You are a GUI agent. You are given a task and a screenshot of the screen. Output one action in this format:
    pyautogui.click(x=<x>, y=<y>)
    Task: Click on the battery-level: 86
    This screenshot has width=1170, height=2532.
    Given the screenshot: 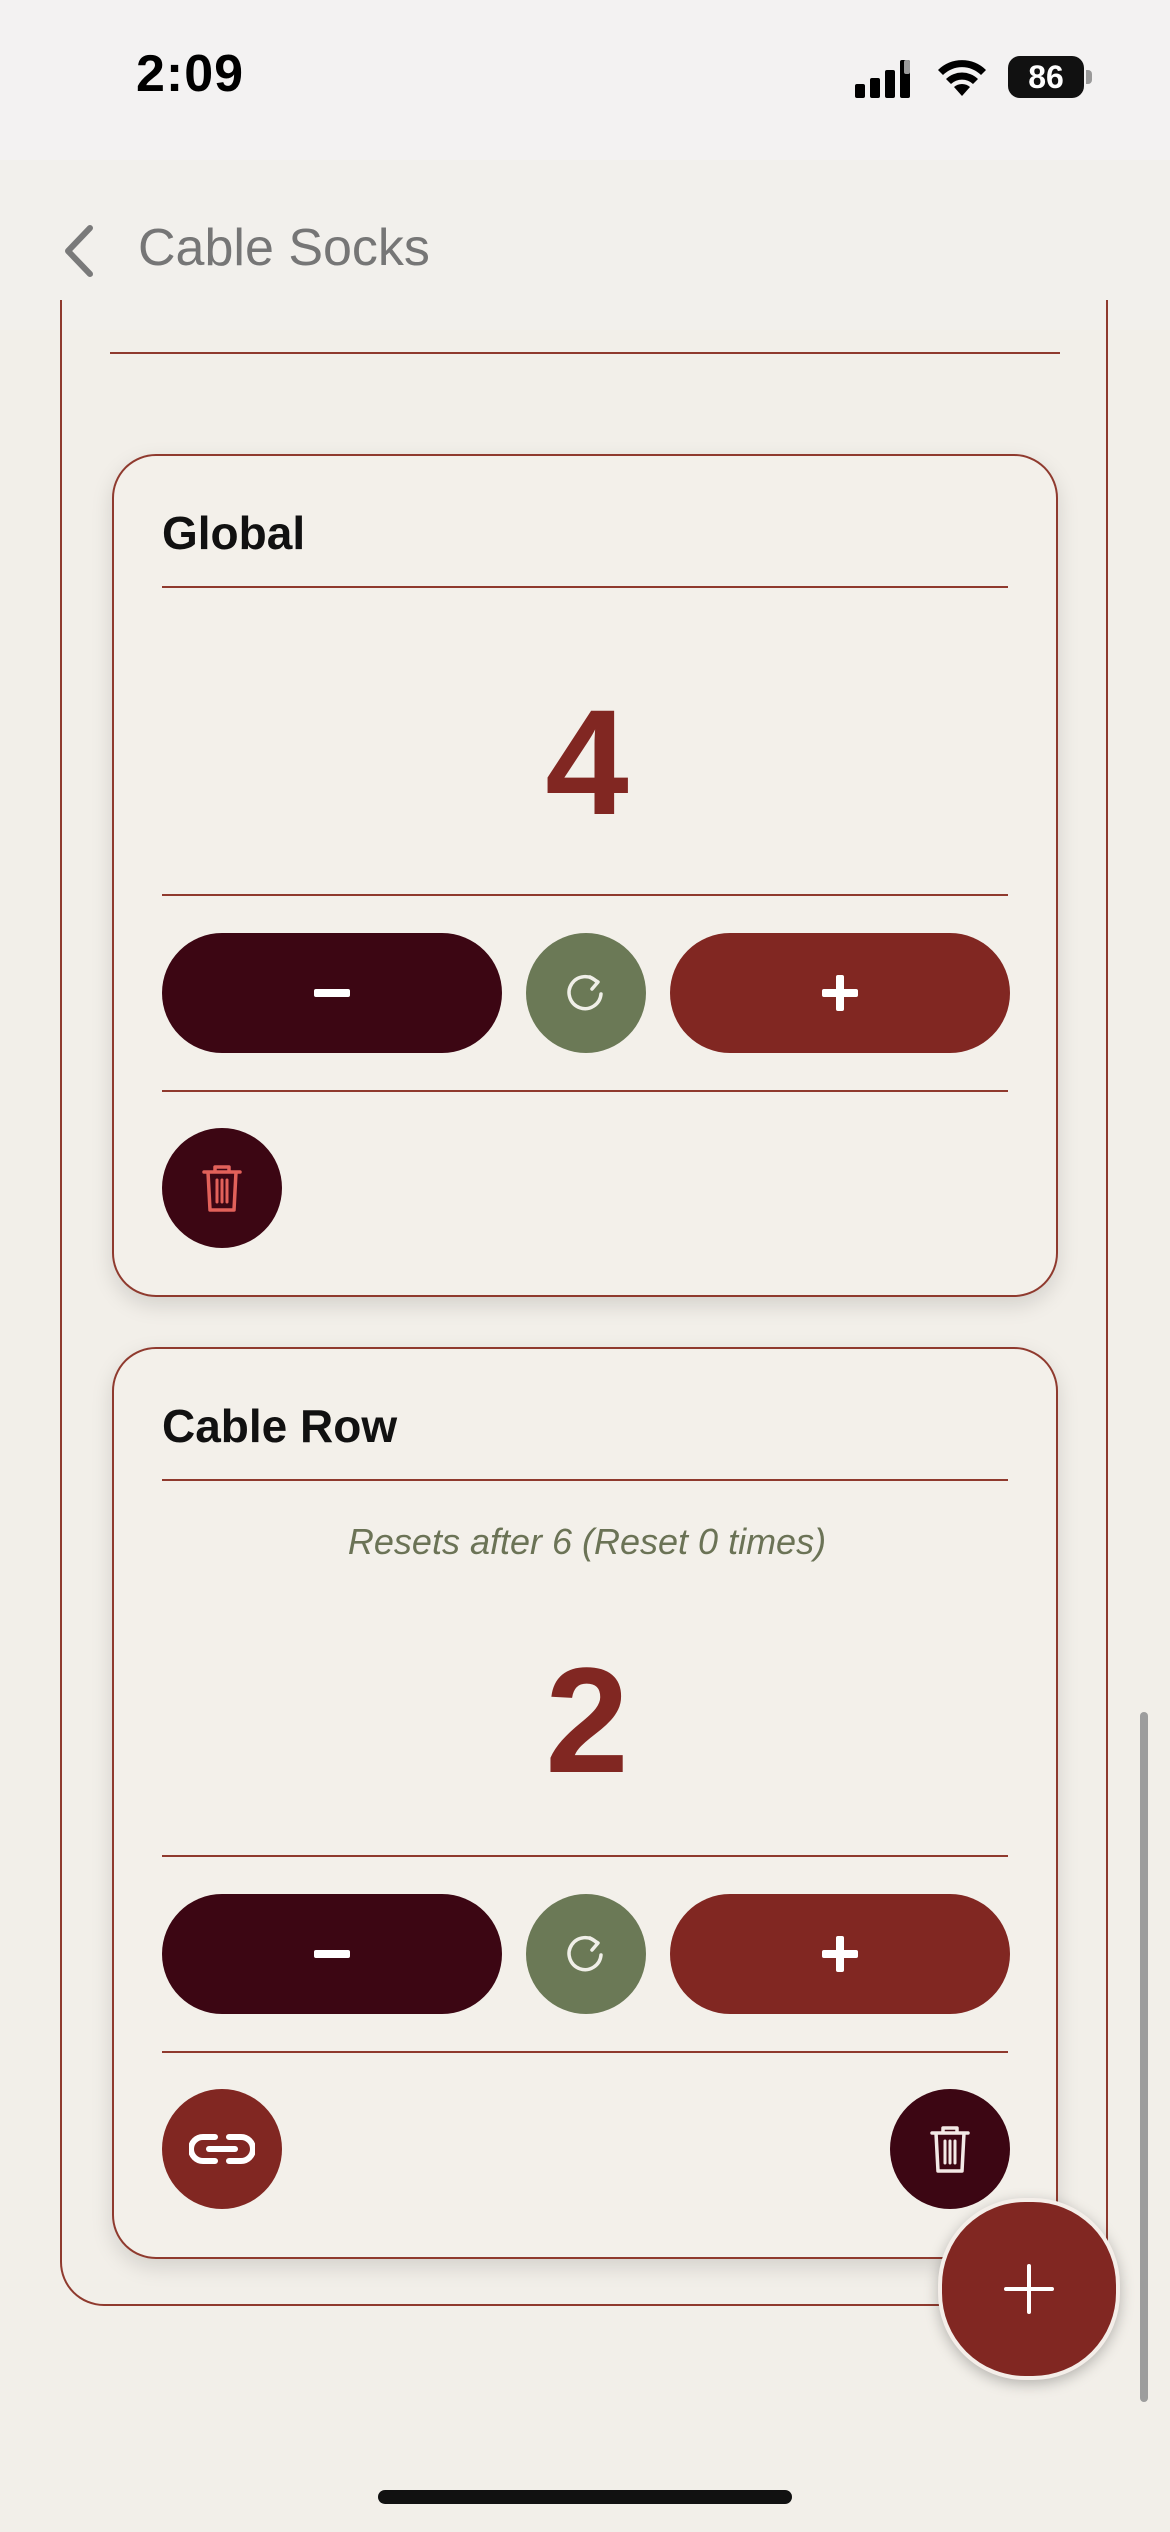 What is the action you would take?
    pyautogui.click(x=1046, y=77)
    